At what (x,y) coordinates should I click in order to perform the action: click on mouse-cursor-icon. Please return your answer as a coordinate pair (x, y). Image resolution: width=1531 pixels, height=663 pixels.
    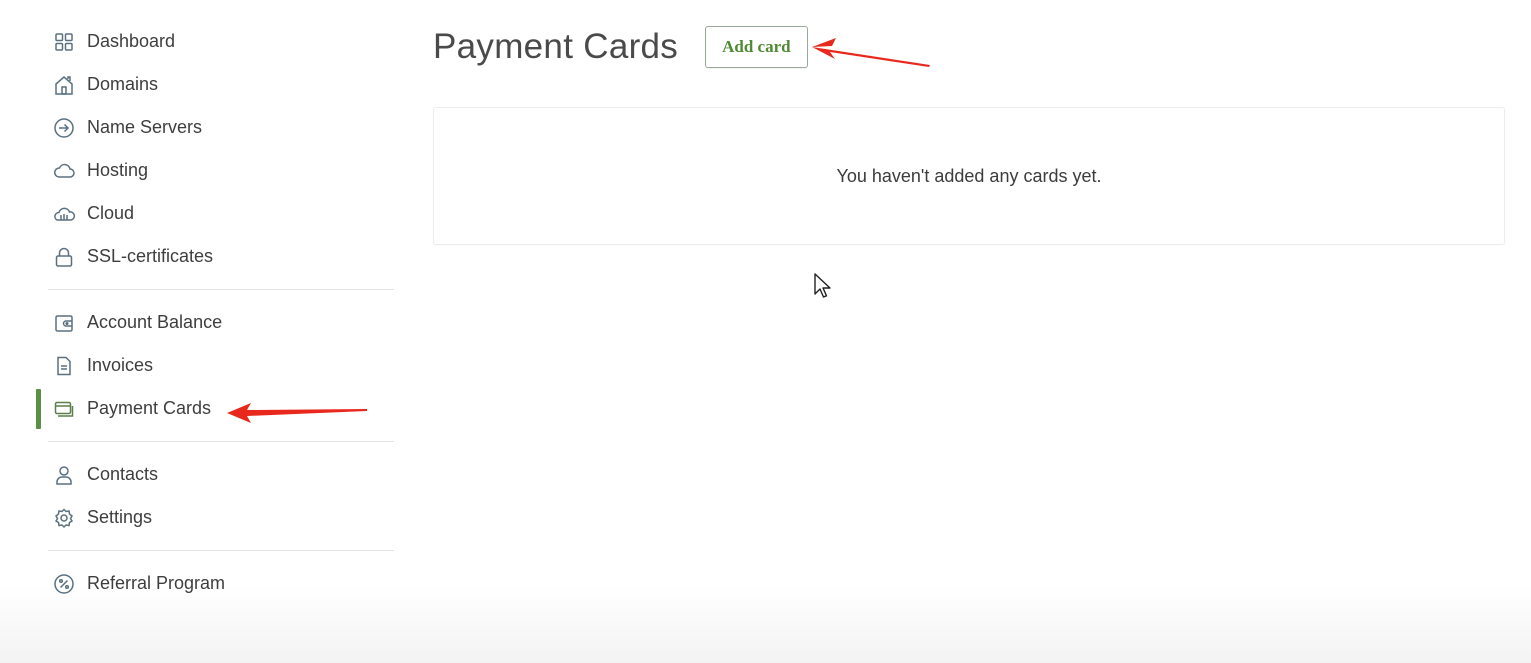
    Looking at the image, I should click on (822, 285).